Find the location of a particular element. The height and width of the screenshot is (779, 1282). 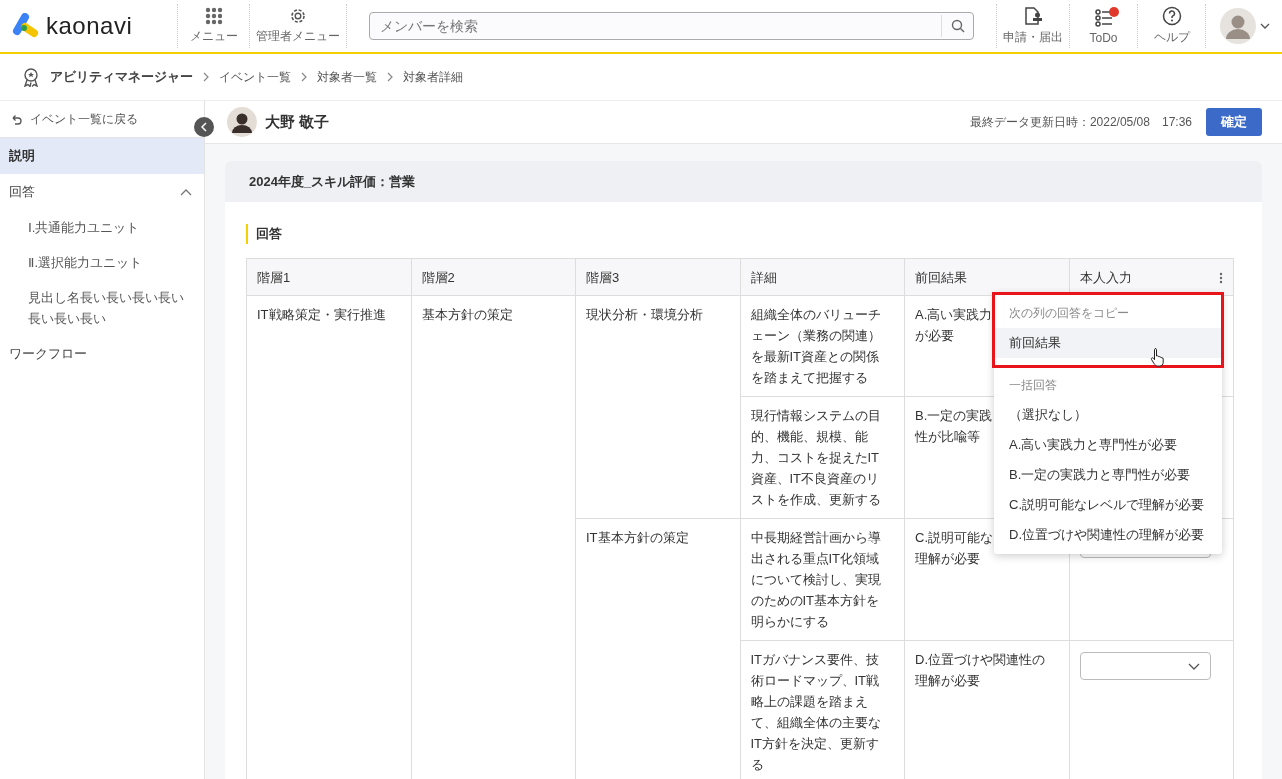

table-cell: 現状分析・環境分析 is located at coordinates (657, 407).